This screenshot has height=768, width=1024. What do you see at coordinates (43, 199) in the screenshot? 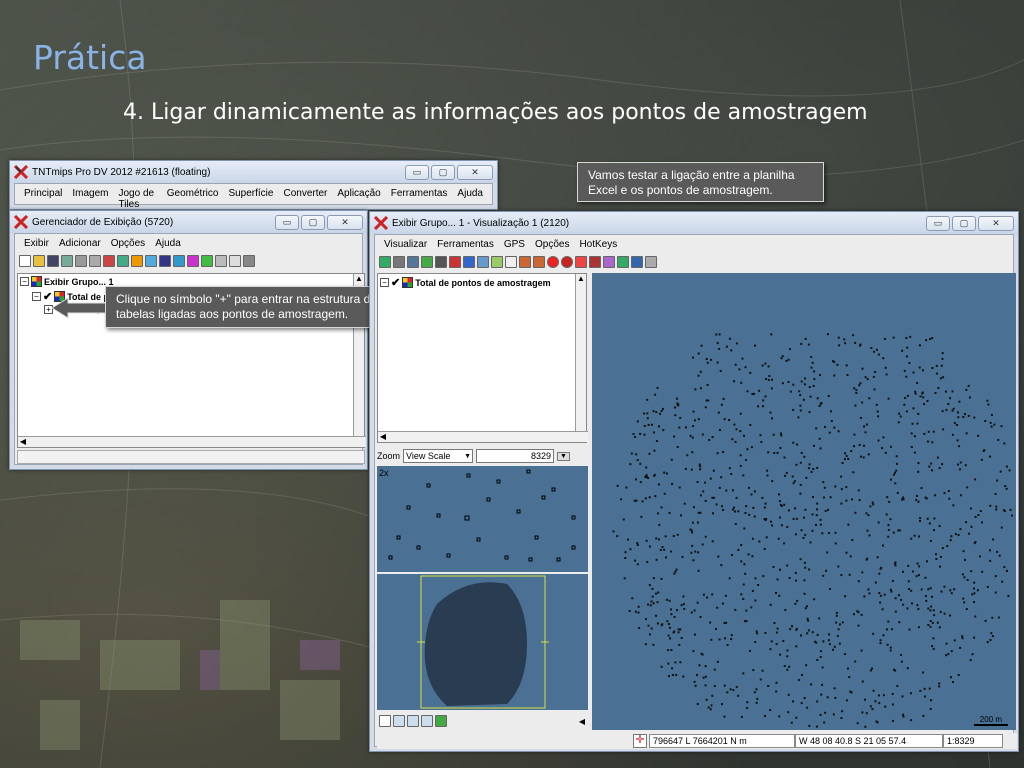
I see `menu-principal: Principal` at bounding box center [43, 199].